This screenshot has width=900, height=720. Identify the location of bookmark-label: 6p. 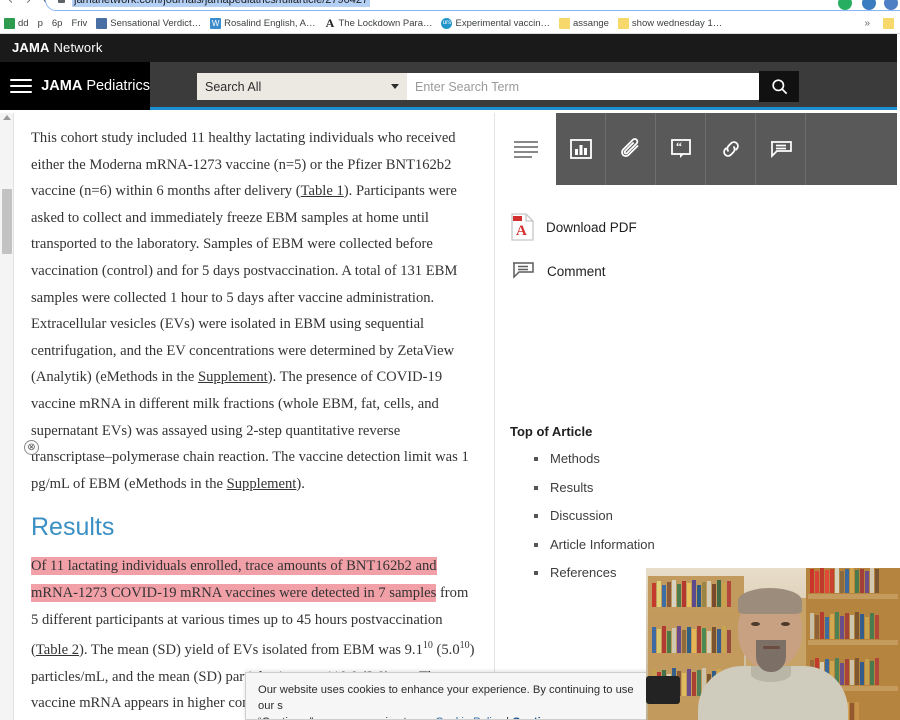
(57, 23).